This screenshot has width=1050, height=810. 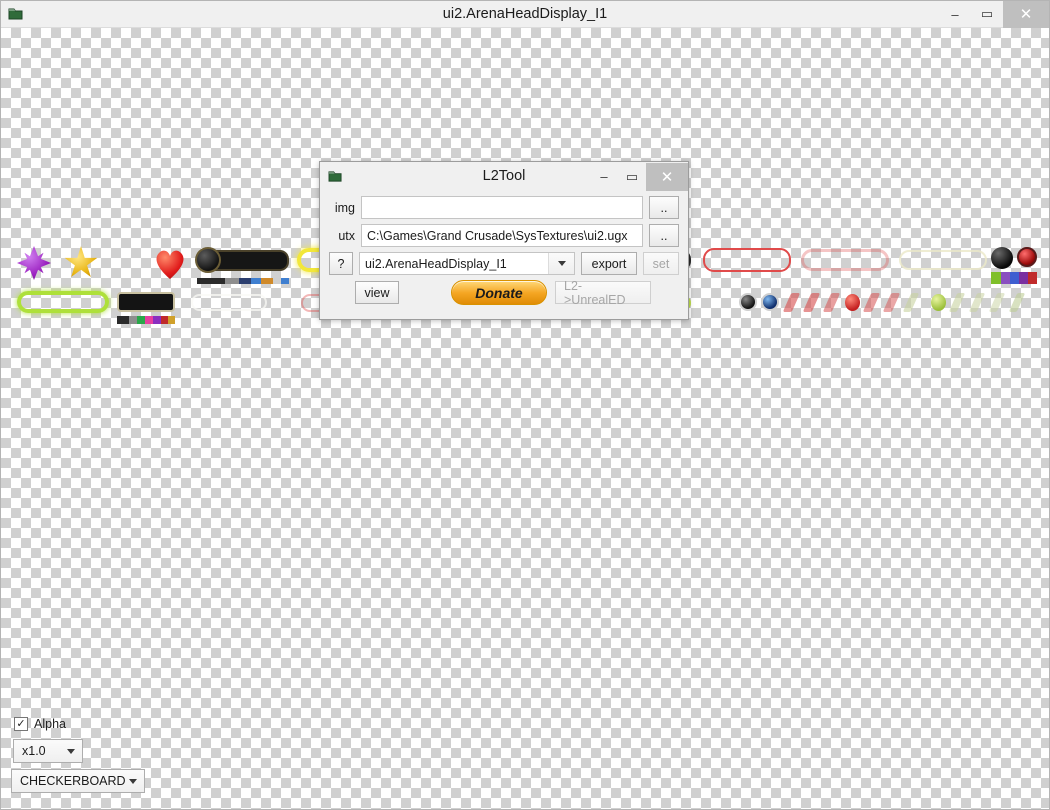 I want to click on texture-select: ui2.ArenaHeadDisplay_I1, so click(x=467, y=263).